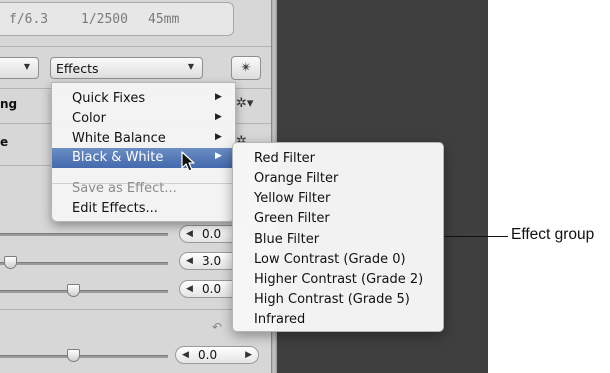 The height and width of the screenshot is (373, 610). What do you see at coordinates (4, 142) in the screenshot?
I see `section-label: e` at bounding box center [4, 142].